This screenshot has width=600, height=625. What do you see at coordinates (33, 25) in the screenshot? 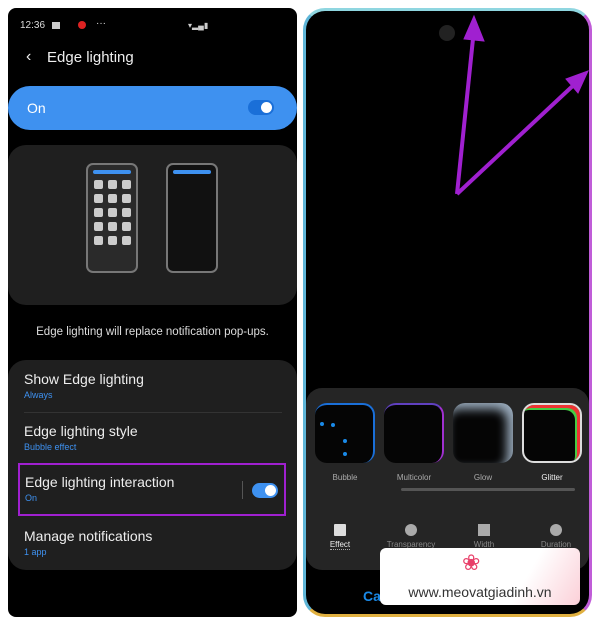
I see `status-time: 12:36` at bounding box center [33, 25].